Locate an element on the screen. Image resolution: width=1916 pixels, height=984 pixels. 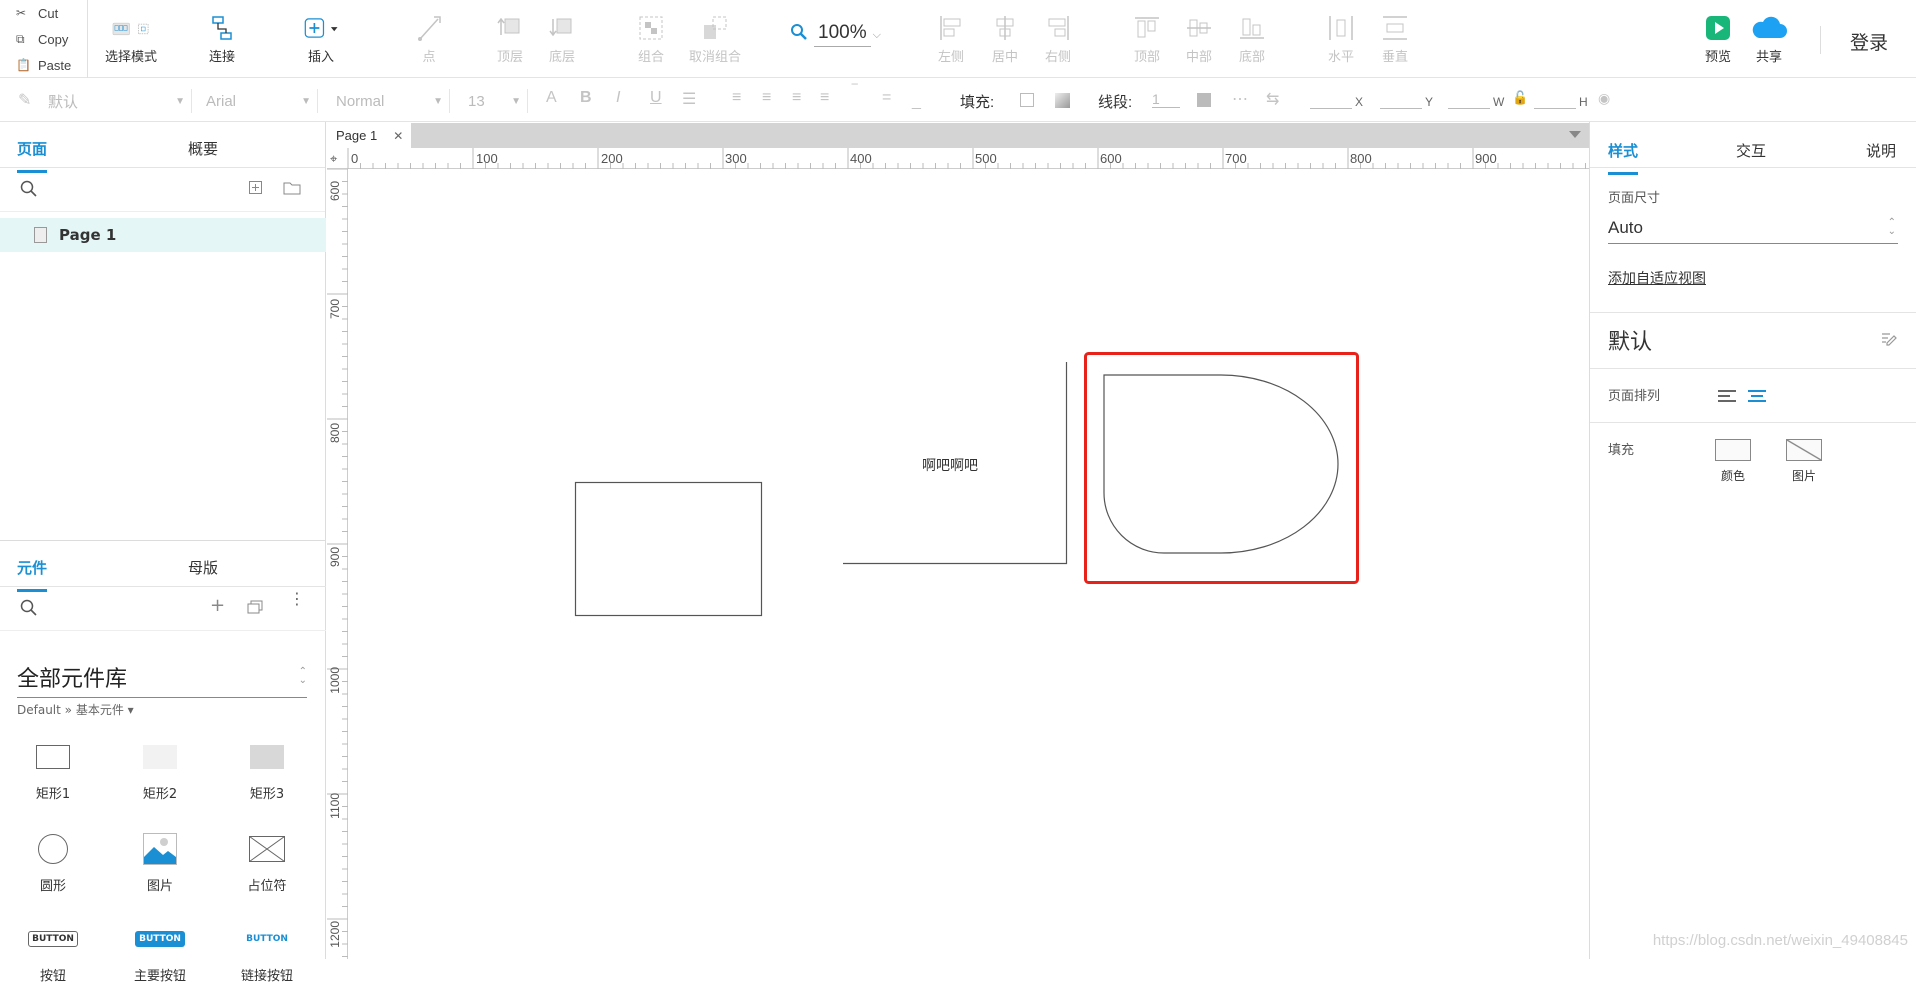
eye-icon: ◉ is located at coordinates (1604, 98).